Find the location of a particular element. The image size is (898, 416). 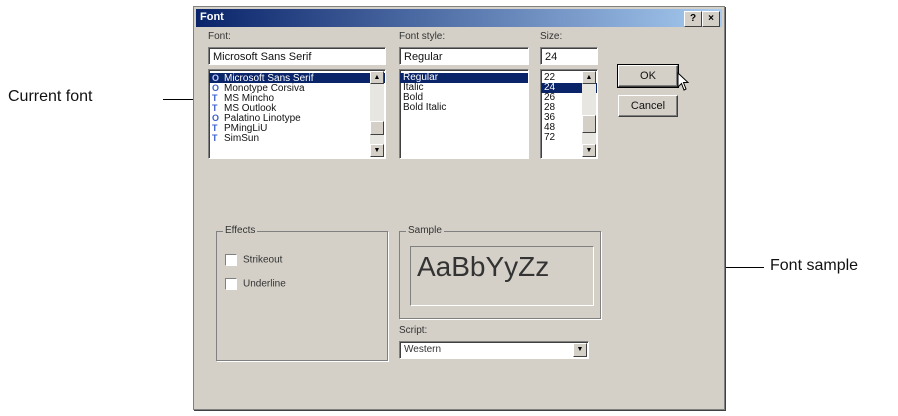

effects-group-title: Effects is located at coordinates (240, 230).